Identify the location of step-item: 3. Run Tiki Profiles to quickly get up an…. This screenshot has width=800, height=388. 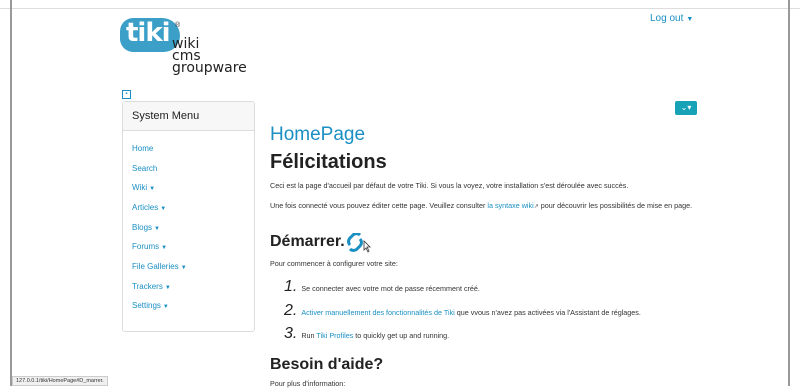
(366, 334).